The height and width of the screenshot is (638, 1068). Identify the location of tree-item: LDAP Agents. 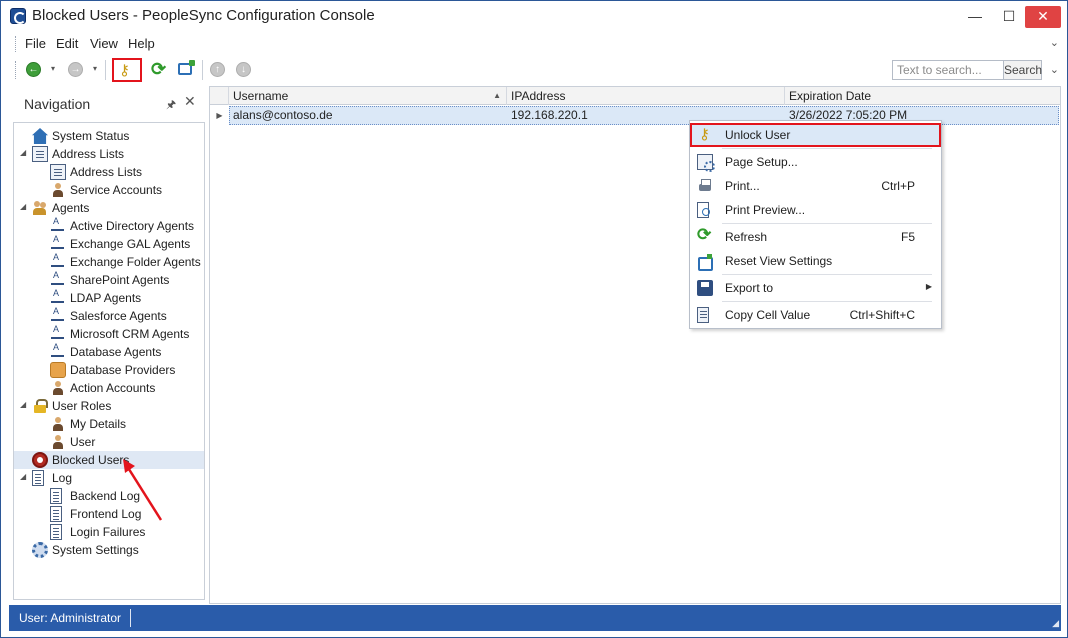
(109, 297).